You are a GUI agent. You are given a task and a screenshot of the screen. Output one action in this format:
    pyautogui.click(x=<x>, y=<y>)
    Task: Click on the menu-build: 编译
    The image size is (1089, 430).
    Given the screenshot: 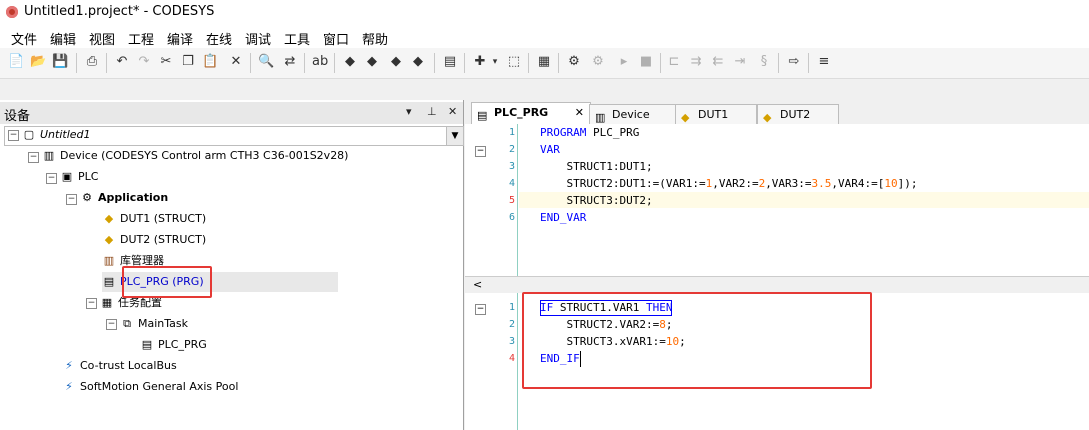 What is the action you would take?
    pyautogui.click(x=180, y=38)
    